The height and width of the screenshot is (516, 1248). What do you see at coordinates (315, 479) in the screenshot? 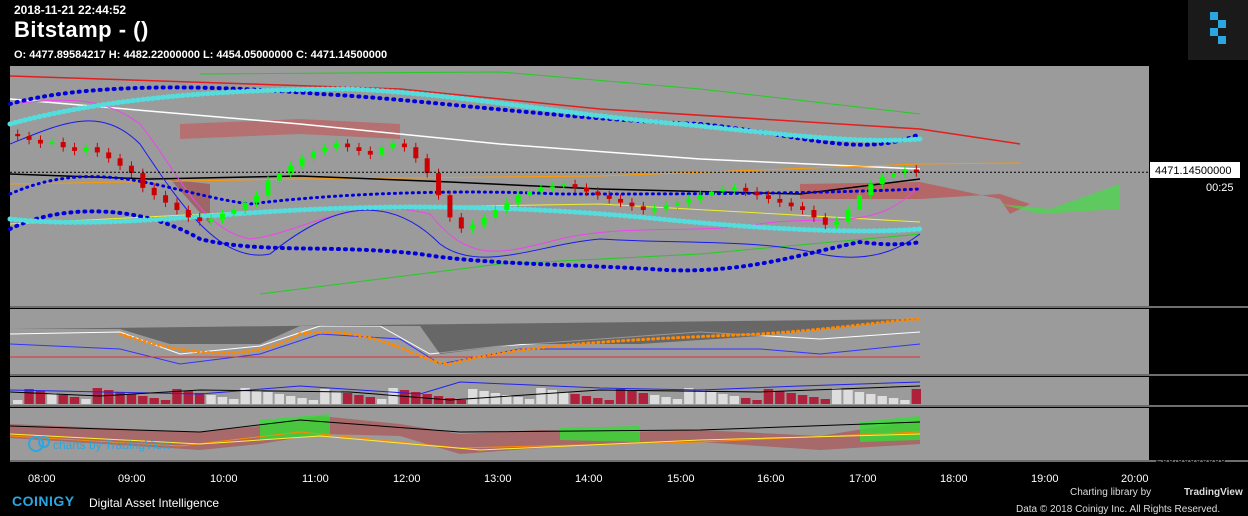
I see `time-tick: 11:00` at bounding box center [315, 479].